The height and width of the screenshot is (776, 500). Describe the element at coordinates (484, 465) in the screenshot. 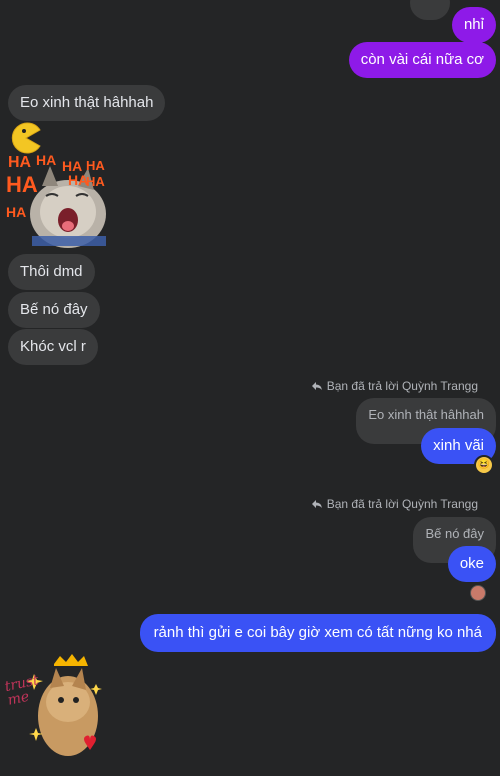

I see `laughing-reaction-icon: 😆` at that location.